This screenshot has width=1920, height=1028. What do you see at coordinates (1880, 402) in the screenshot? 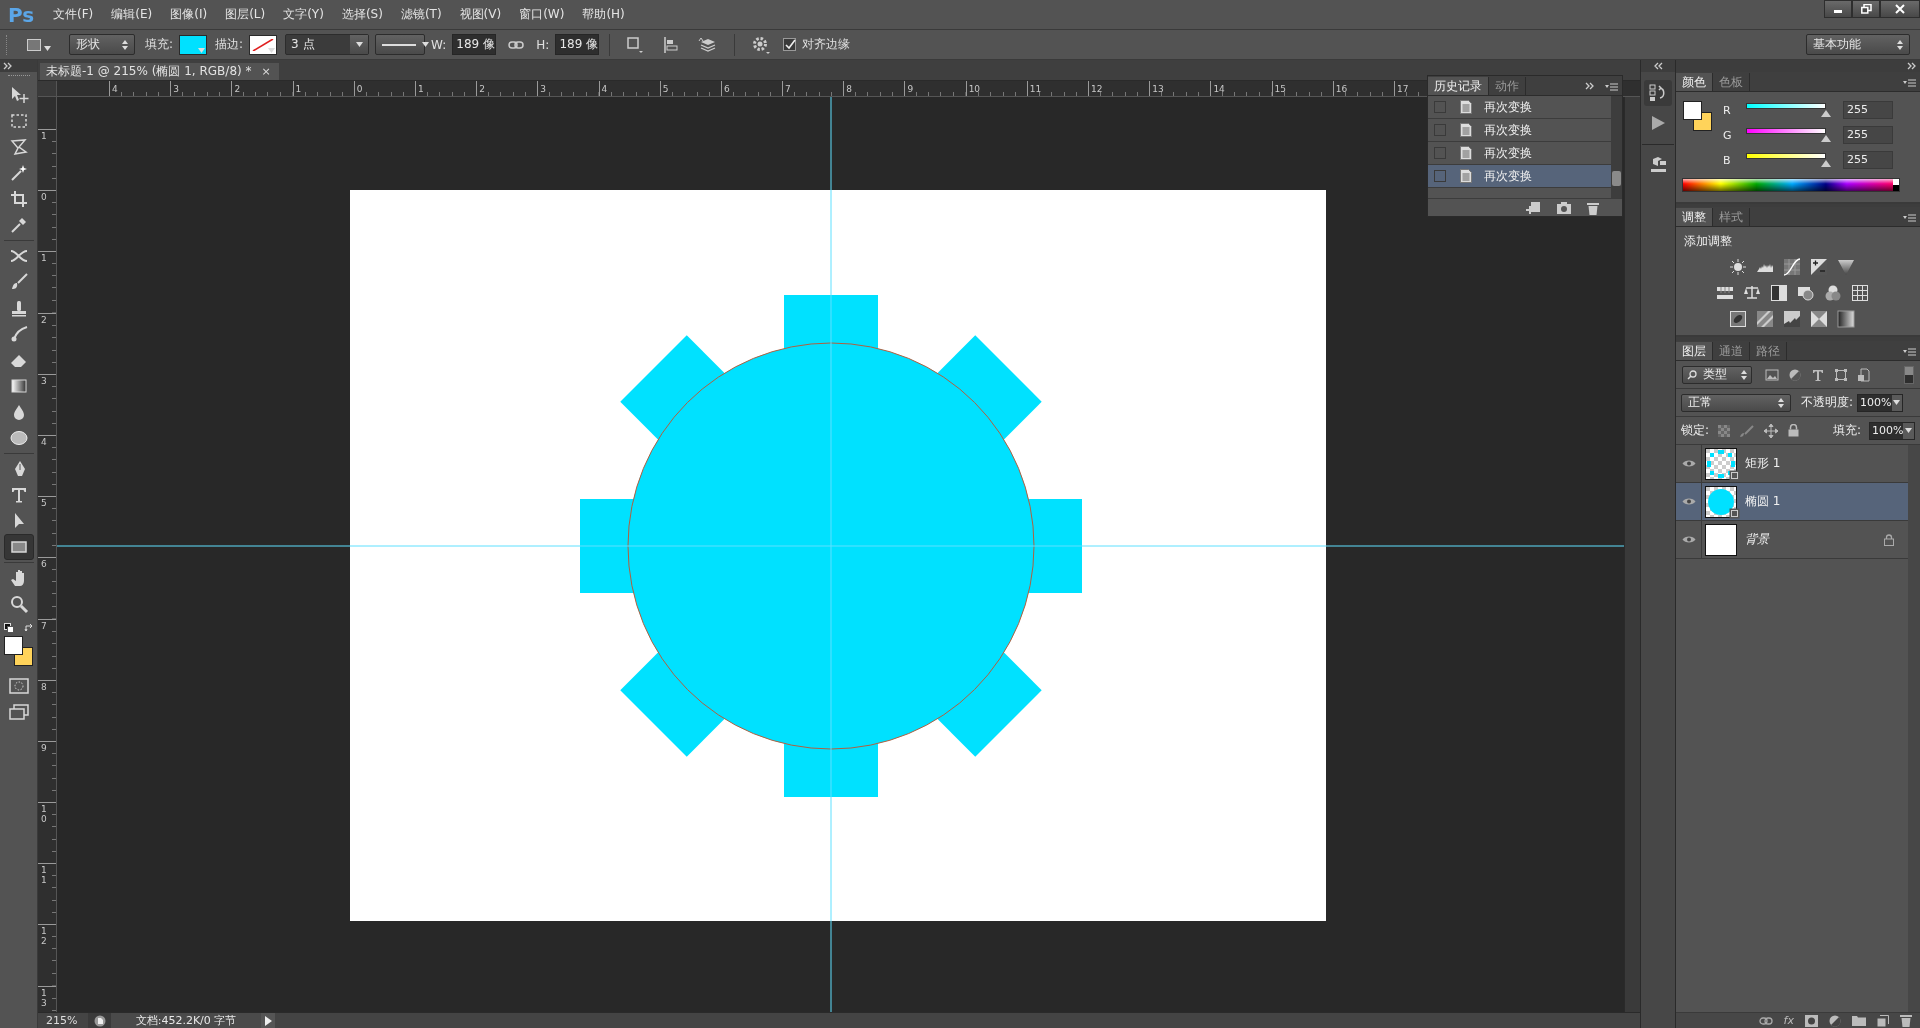
I see `opacity-field: 100%` at bounding box center [1880, 402].